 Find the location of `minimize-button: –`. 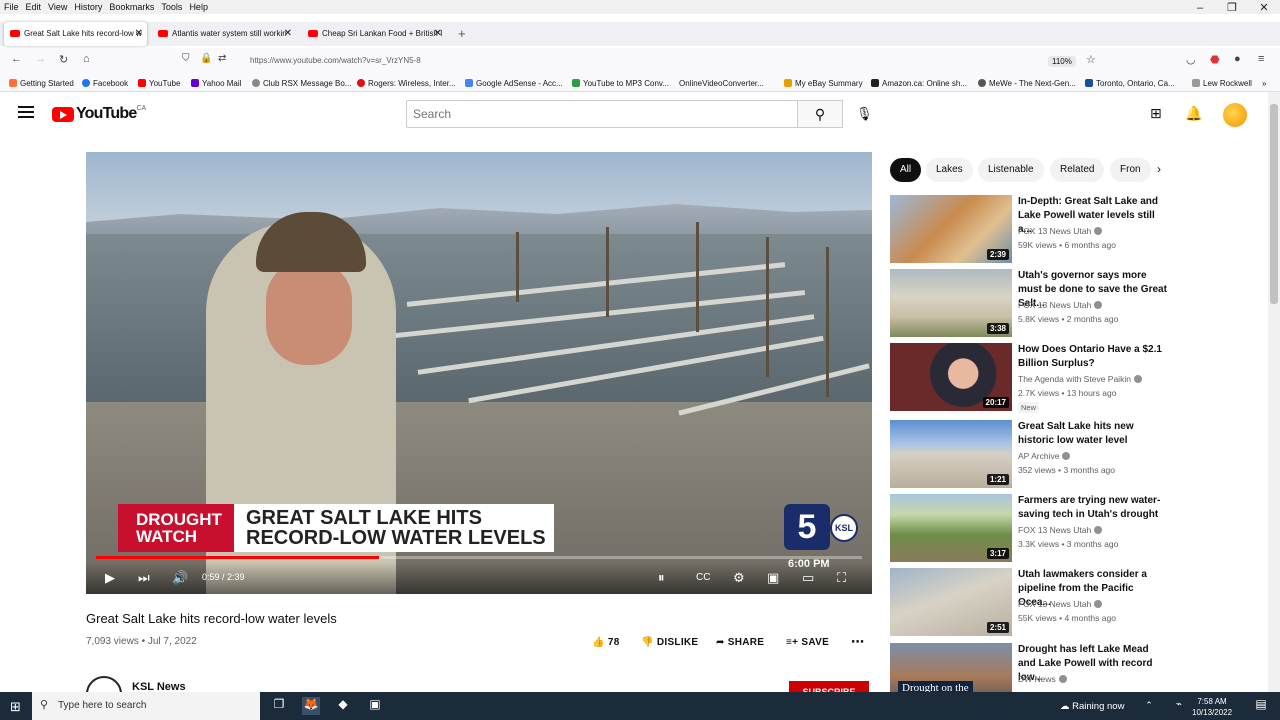

minimize-button: – is located at coordinates (1200, 10).